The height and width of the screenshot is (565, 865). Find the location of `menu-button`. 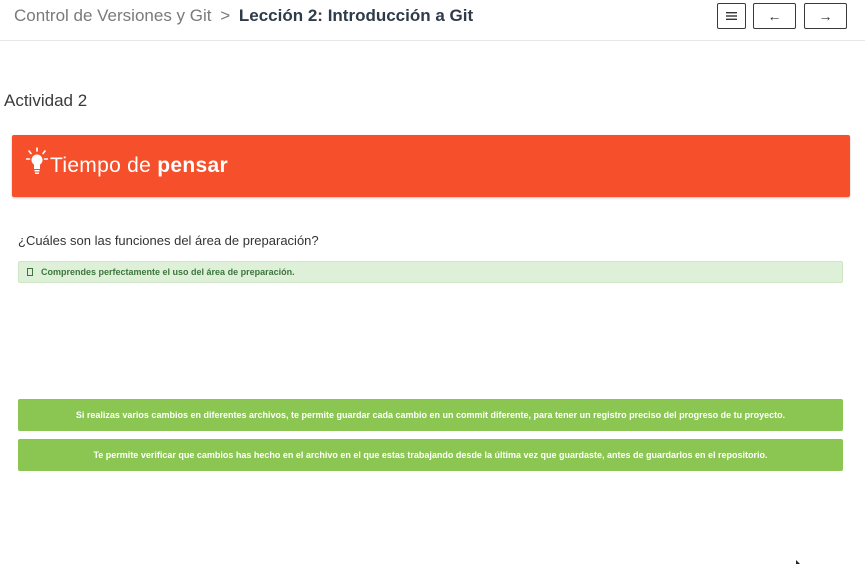

menu-button is located at coordinates (731, 16).